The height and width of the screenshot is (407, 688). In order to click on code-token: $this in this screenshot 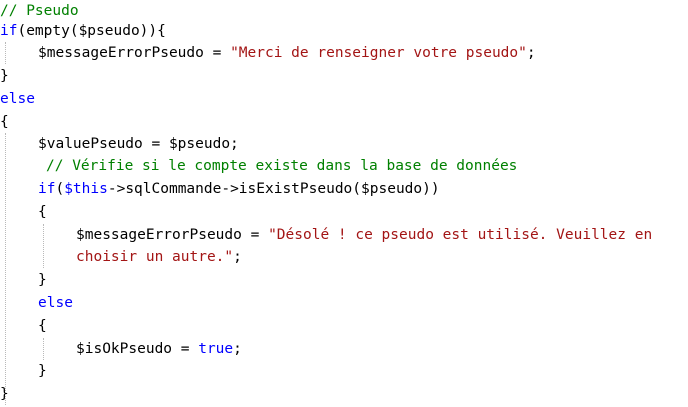, I will do `click(86, 189)`.